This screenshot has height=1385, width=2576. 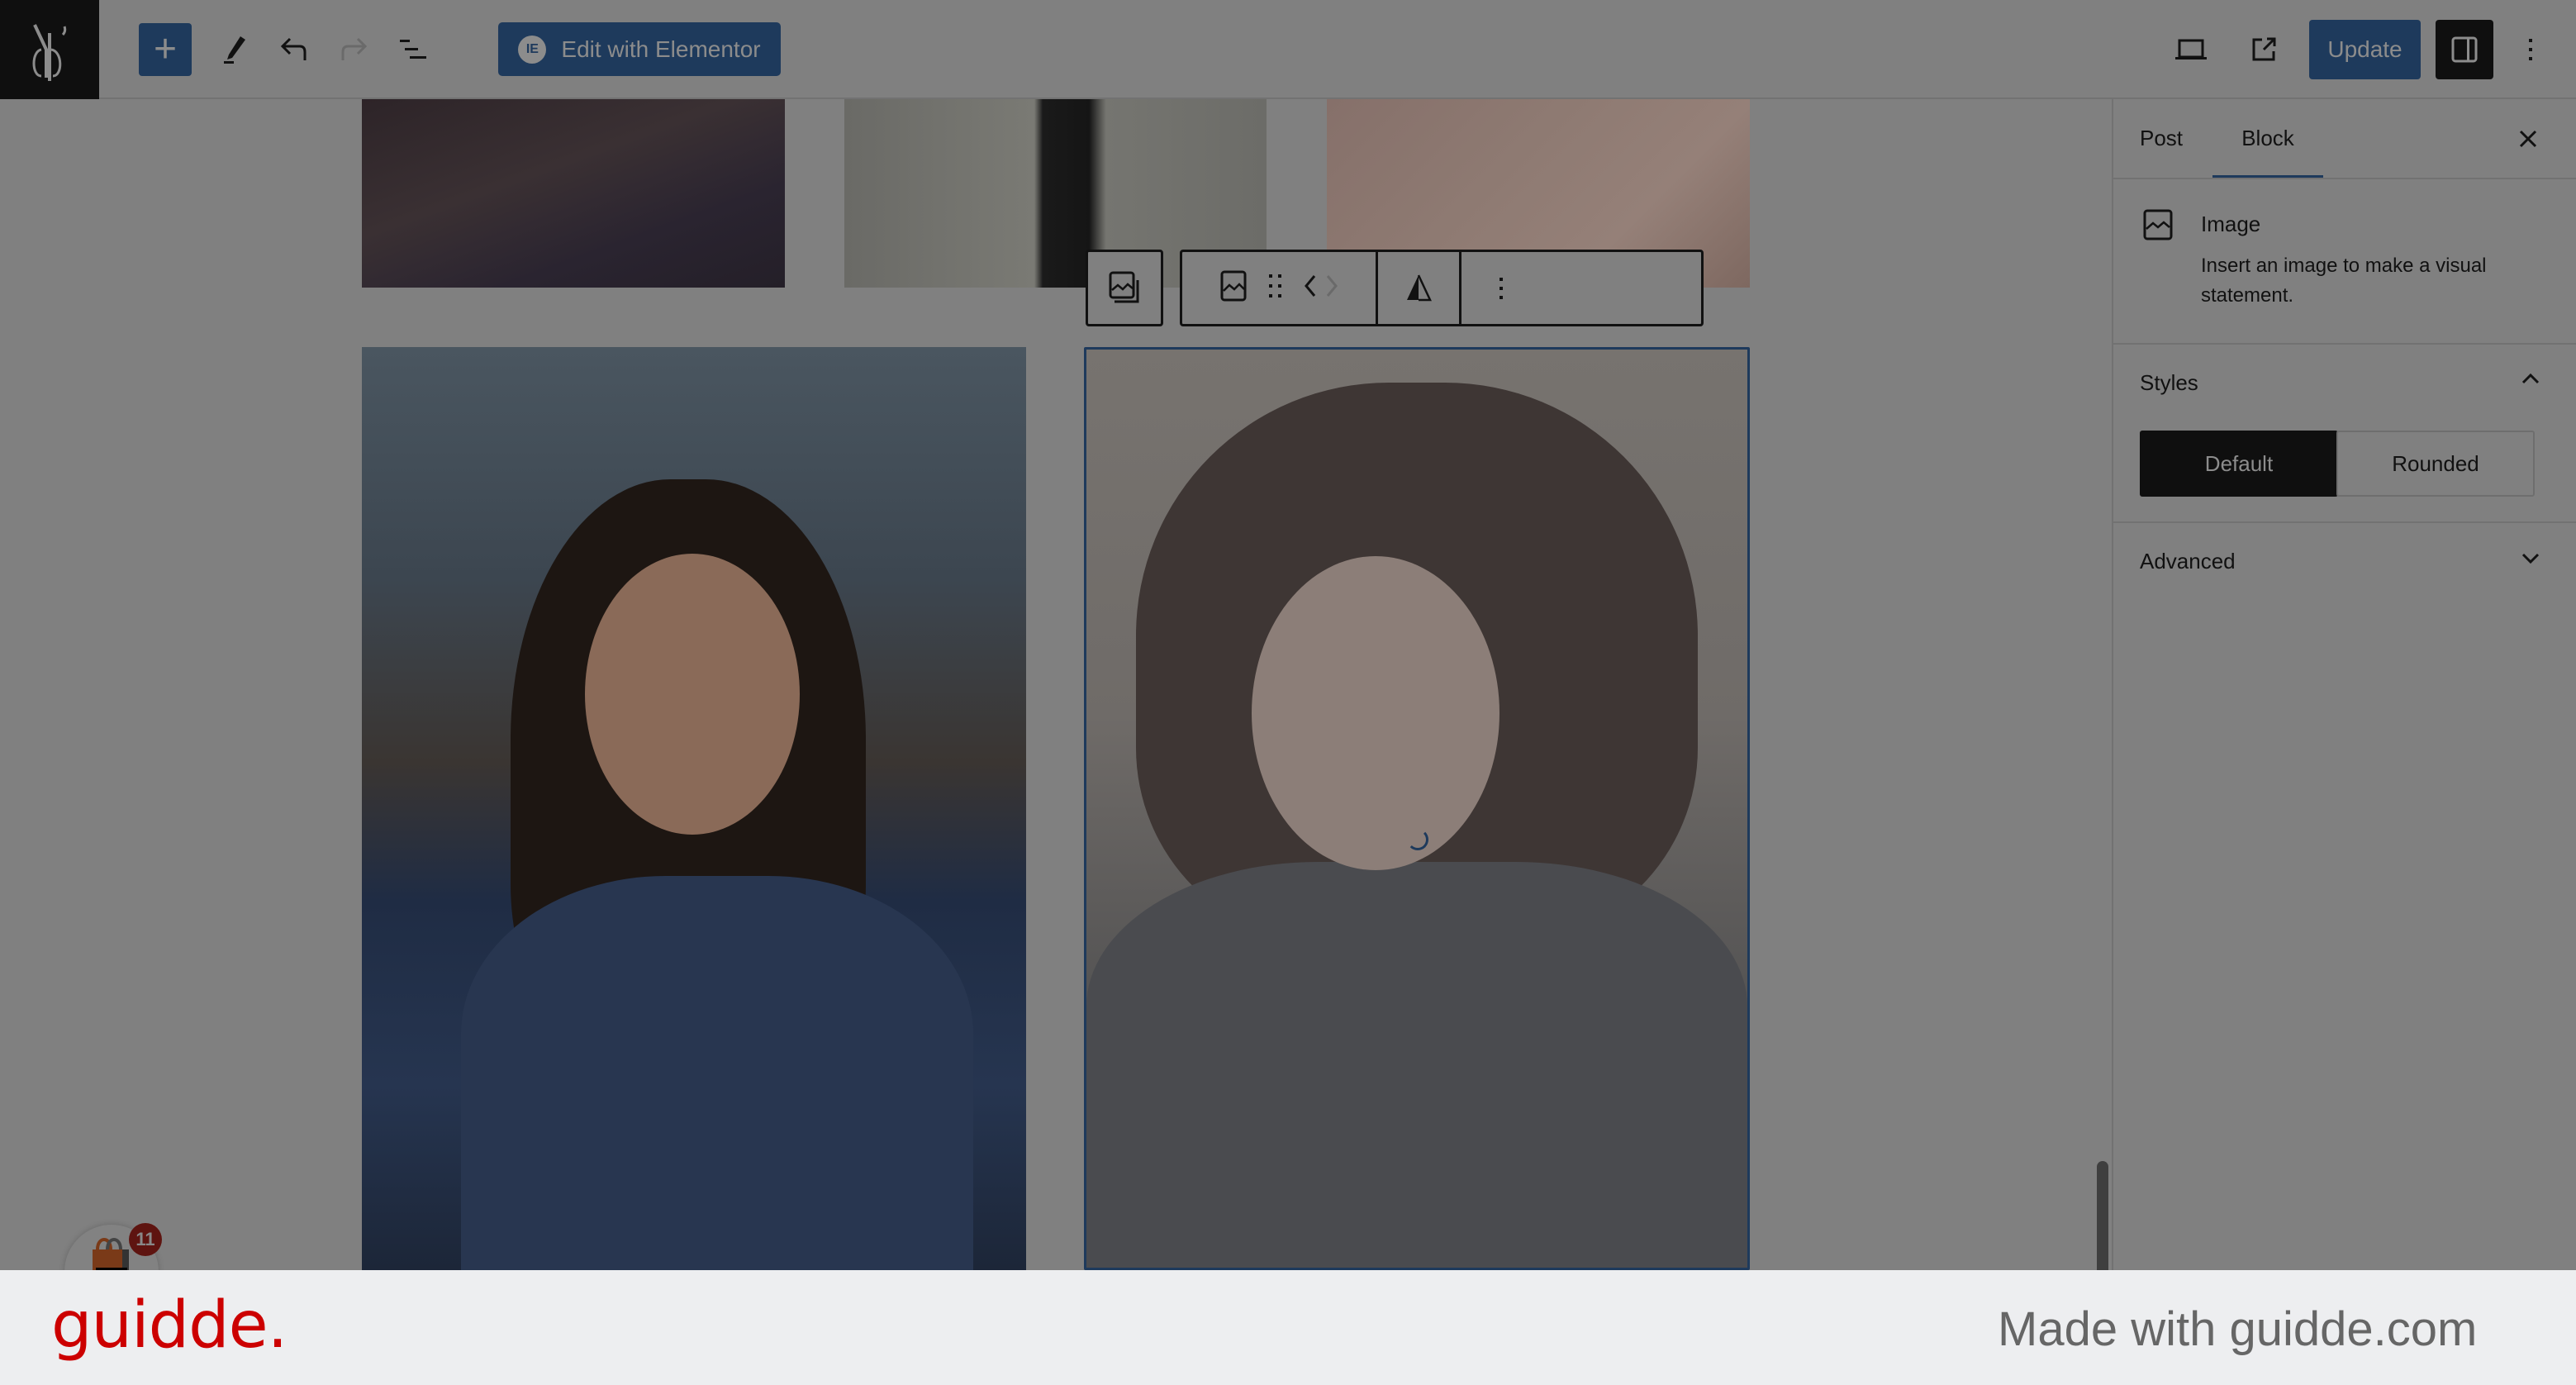 I want to click on external-link-icon, so click(x=2264, y=49).